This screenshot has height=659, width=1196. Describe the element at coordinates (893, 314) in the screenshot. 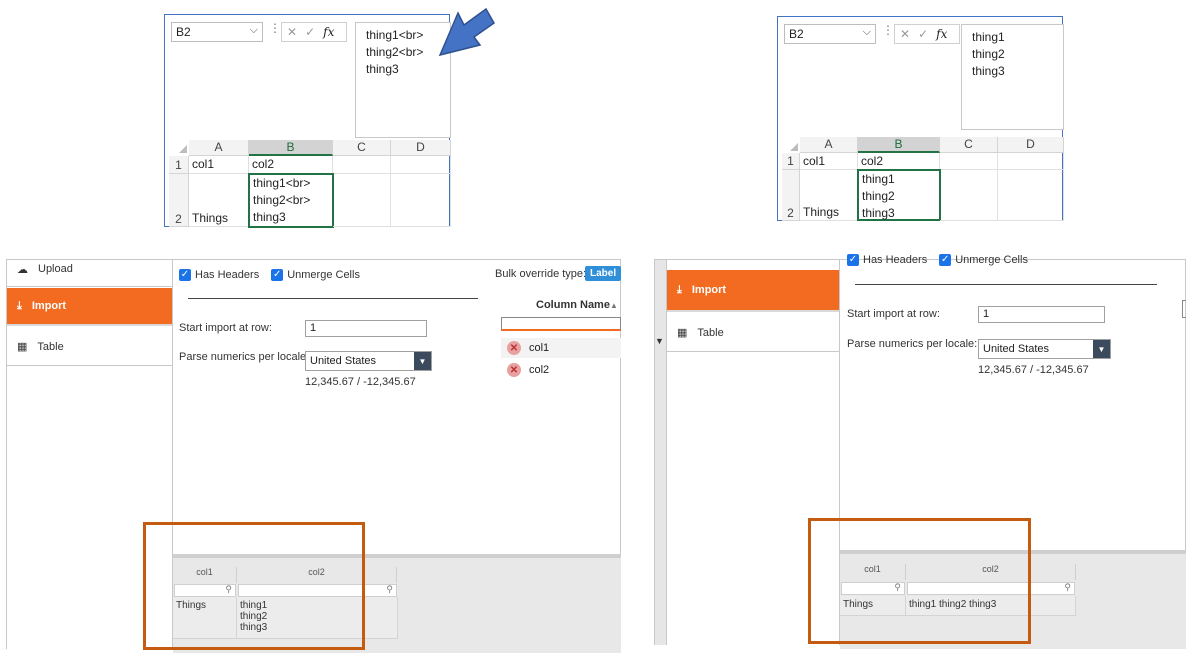

I see `start-row-label: Start import at row:` at that location.